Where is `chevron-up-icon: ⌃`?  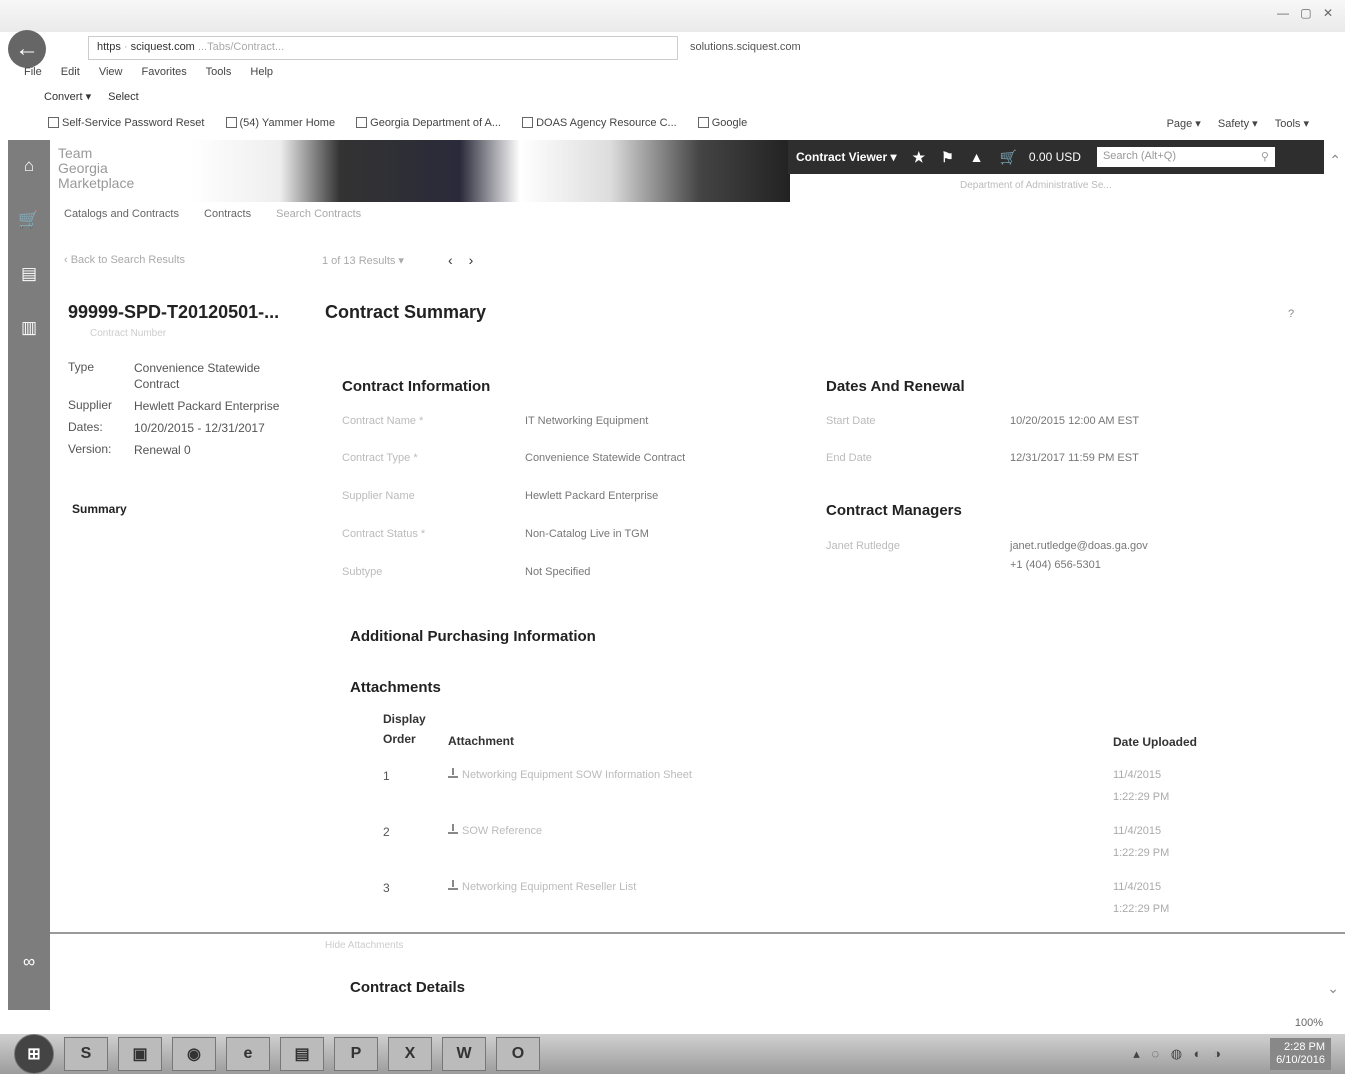
chevron-up-icon: ⌃ is located at coordinates (1335, 160).